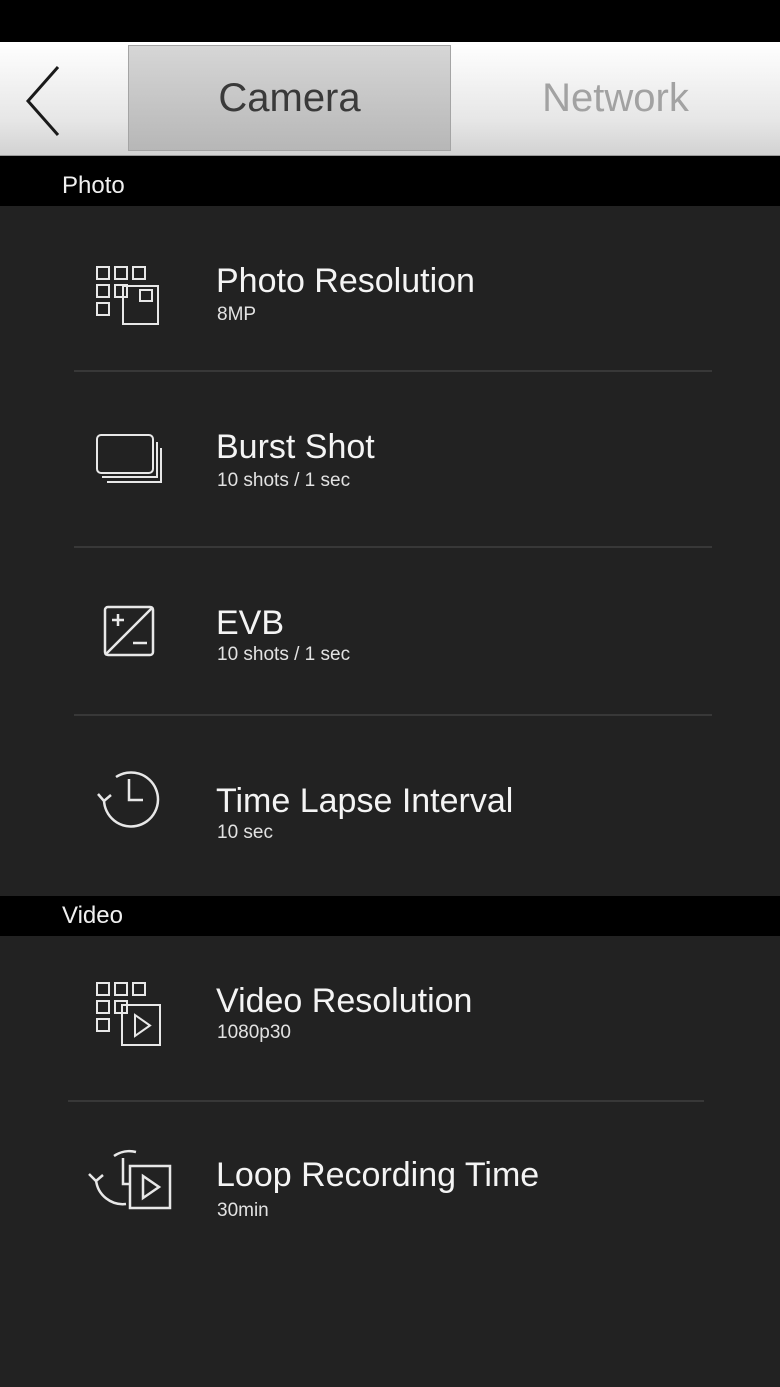 Image resolution: width=780 pixels, height=1387 pixels. Describe the element at coordinates (127, 295) in the screenshot. I see `photo-resolution-icon` at that location.